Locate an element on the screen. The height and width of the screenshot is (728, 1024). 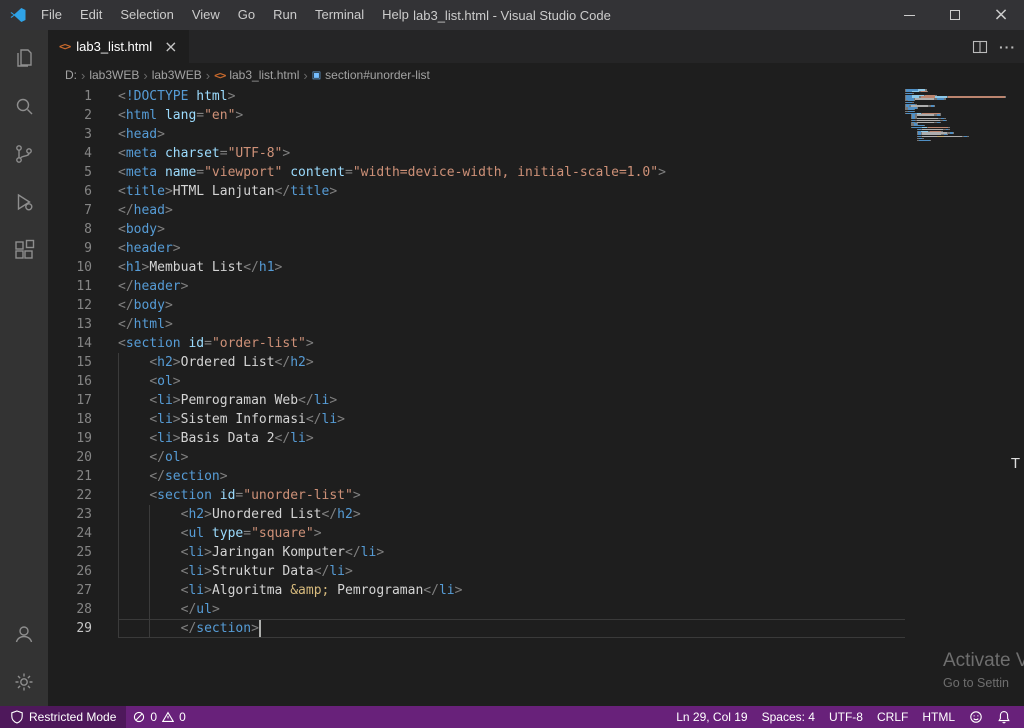
breadcrumb-label: lab3WEB is located at coordinates (114, 75).